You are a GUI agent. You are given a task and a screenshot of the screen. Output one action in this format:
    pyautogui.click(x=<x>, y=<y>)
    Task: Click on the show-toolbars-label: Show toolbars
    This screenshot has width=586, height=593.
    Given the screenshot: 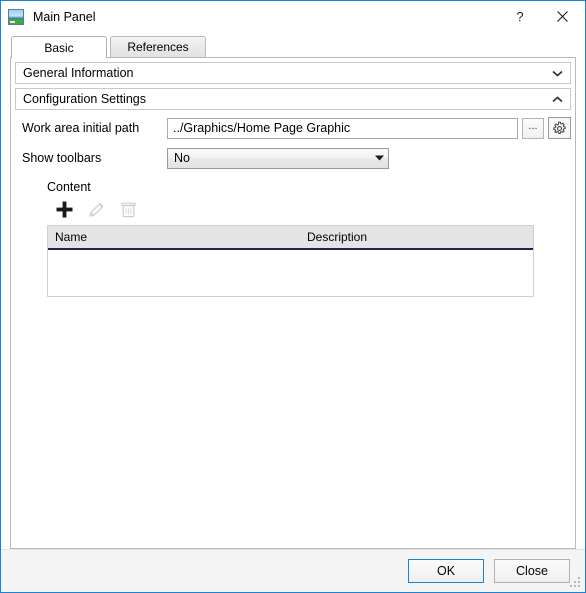 What is the action you would take?
    pyautogui.click(x=62, y=158)
    